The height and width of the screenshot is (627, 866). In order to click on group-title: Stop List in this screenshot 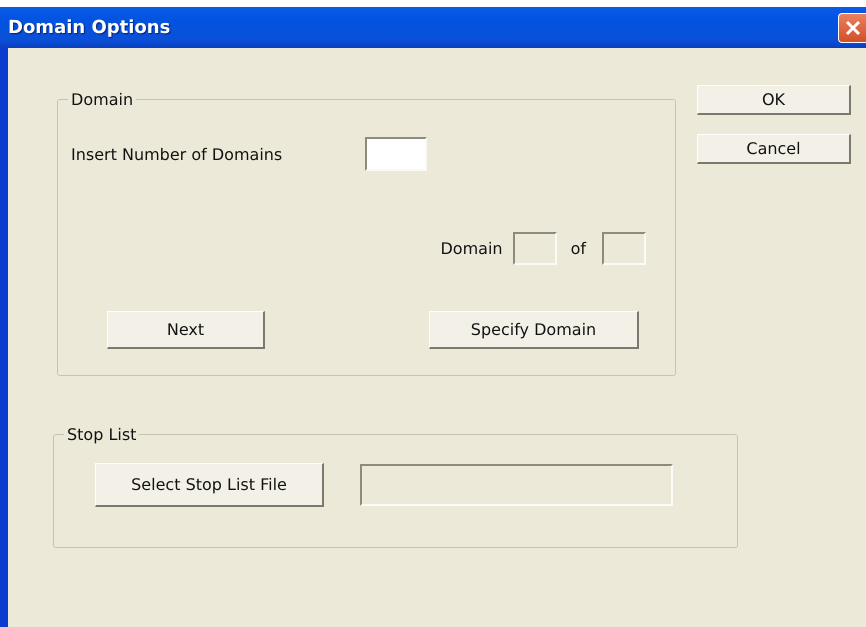, I will do `click(102, 434)`.